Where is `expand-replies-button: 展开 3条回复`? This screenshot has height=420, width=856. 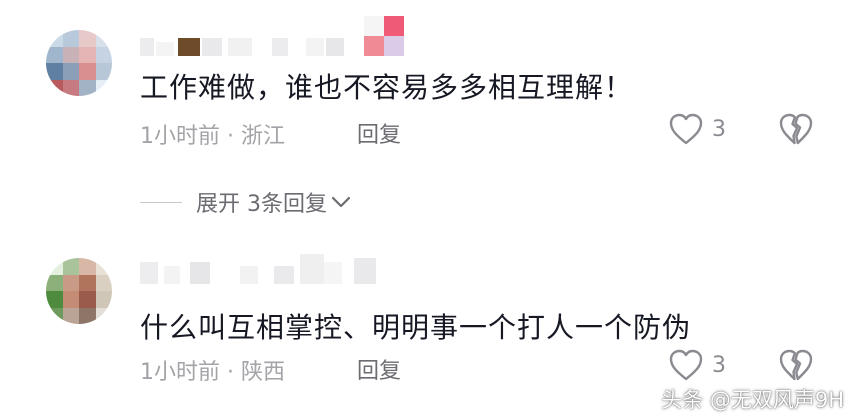
expand-replies-button: 展开 3条回复 is located at coordinates (245, 202).